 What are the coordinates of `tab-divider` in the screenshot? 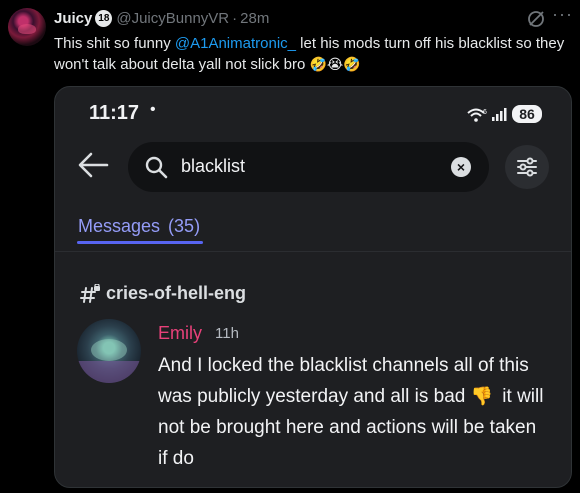 It's located at (313, 251).